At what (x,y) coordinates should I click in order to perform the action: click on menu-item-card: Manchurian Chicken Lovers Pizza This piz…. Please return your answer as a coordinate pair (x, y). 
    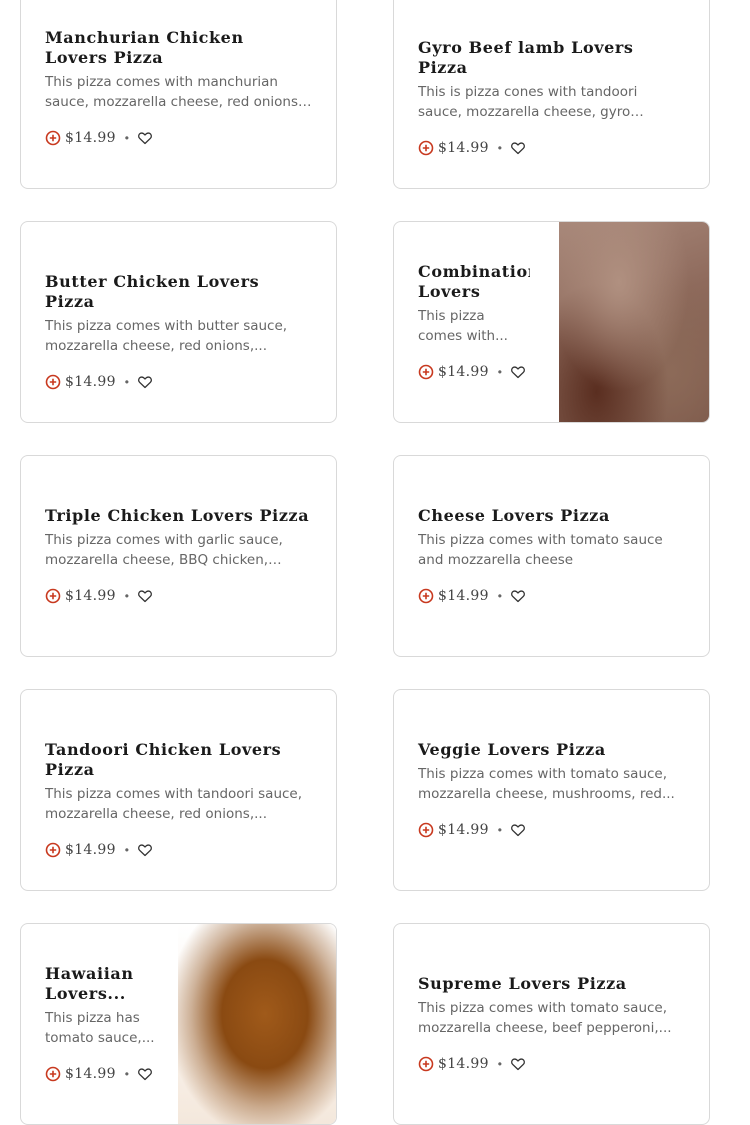
    Looking at the image, I should click on (178, 94).